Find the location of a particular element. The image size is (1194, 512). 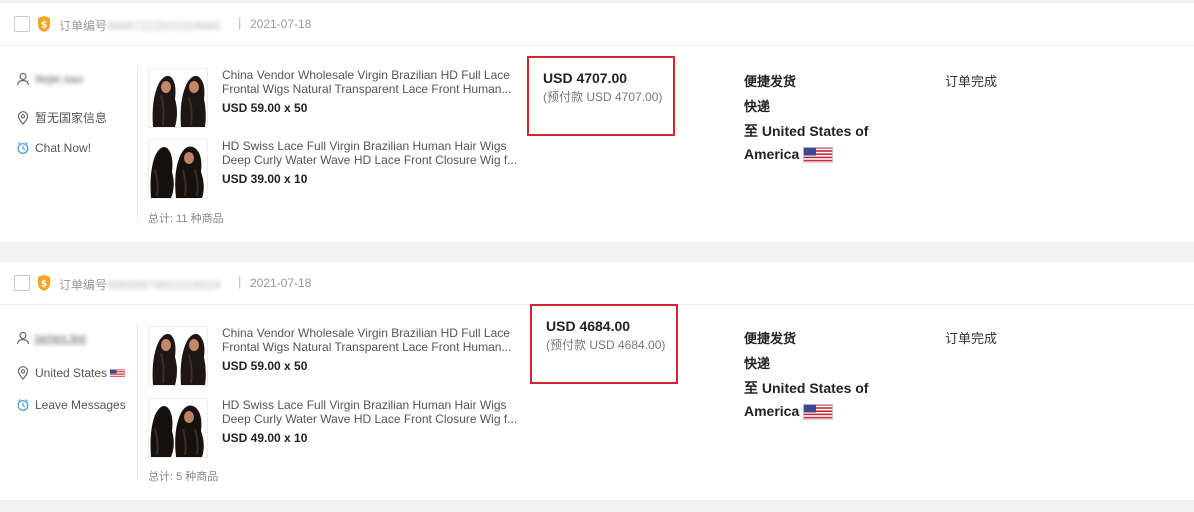

buyer-name-row: james.lee is located at coordinates (51, 338).